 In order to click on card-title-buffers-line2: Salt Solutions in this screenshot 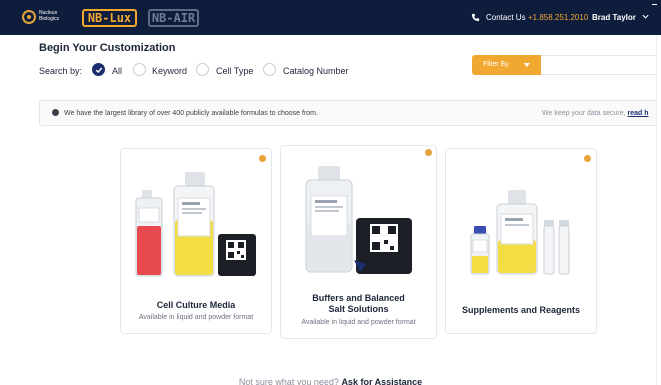, I will do `click(358, 309)`.